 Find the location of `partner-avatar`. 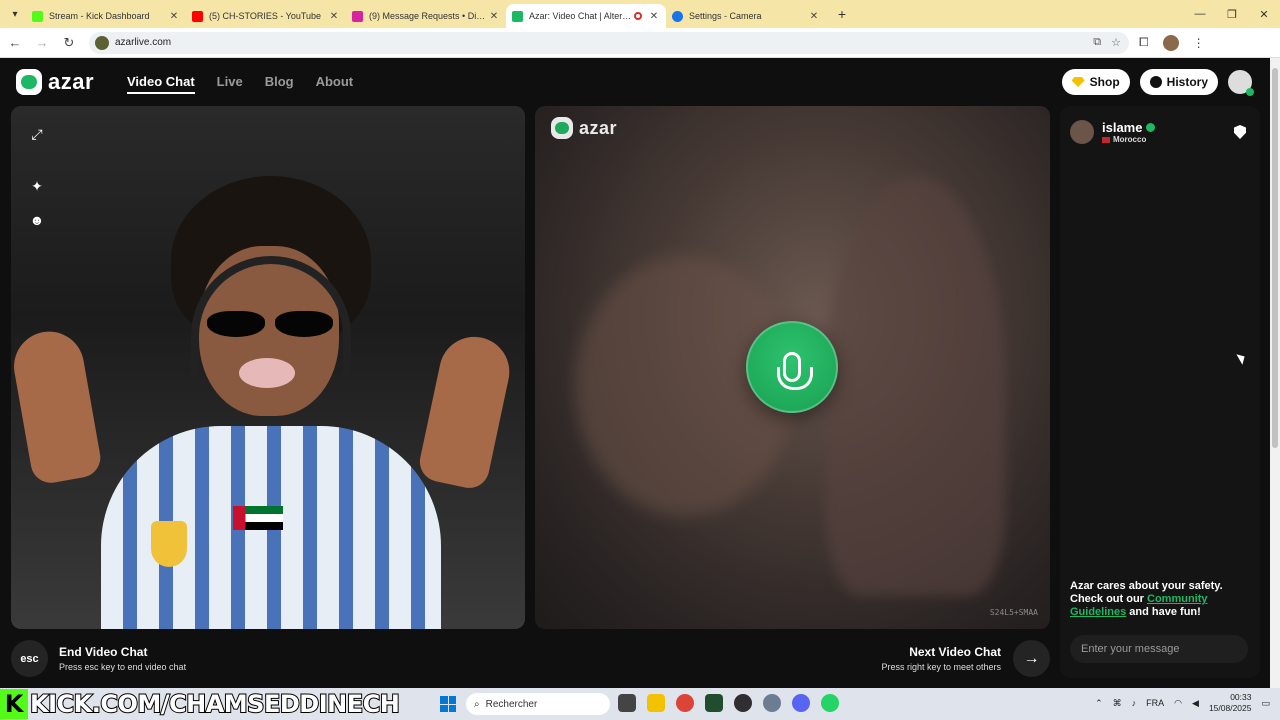

partner-avatar is located at coordinates (1082, 132).